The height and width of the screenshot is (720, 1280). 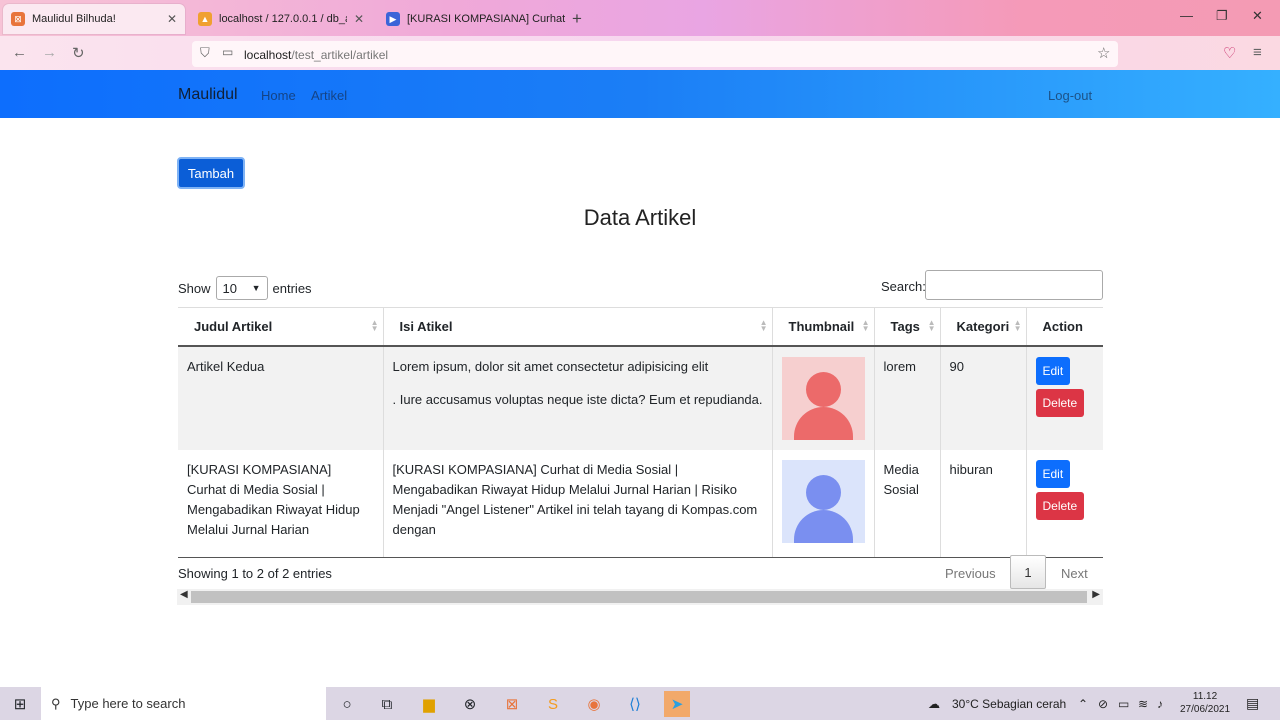 I want to click on entries-label: entries, so click(x=292, y=288).